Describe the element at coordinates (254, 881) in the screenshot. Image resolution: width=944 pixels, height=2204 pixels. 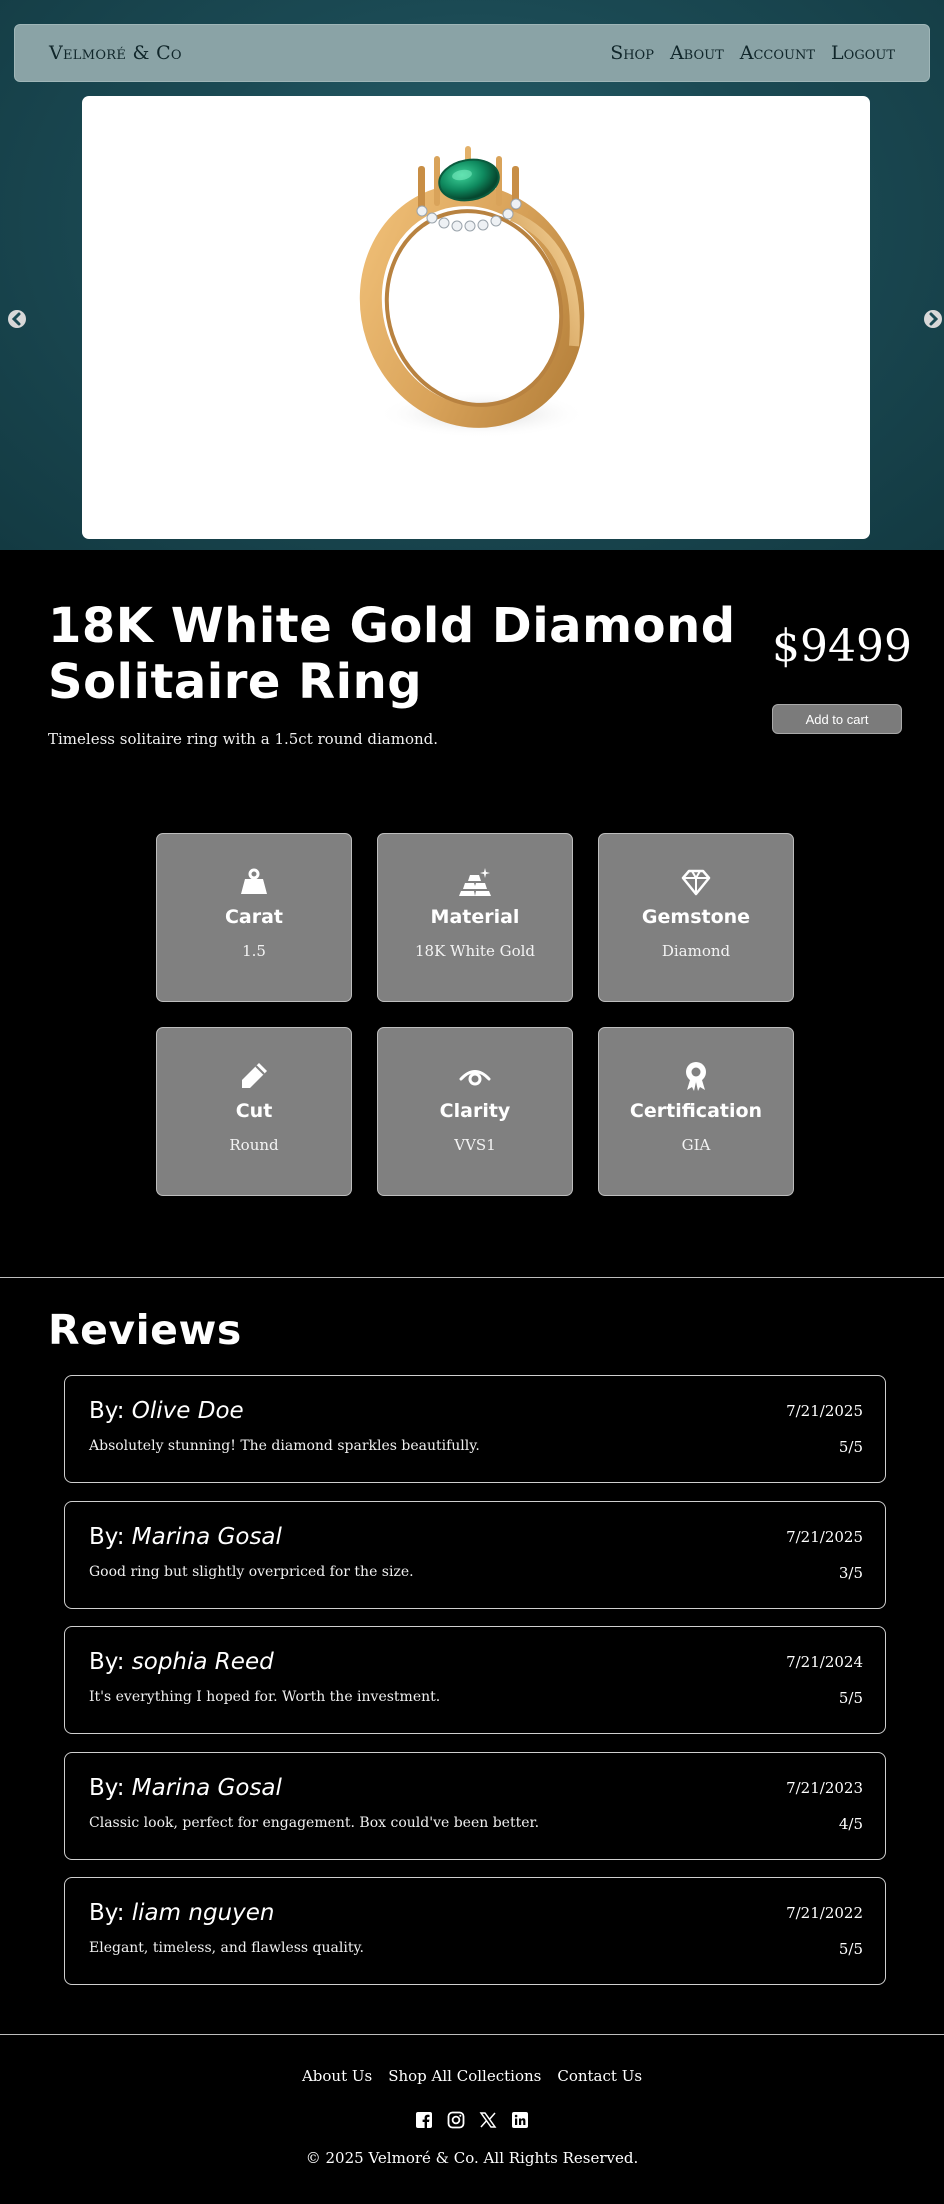
I see `weight-icon` at that location.